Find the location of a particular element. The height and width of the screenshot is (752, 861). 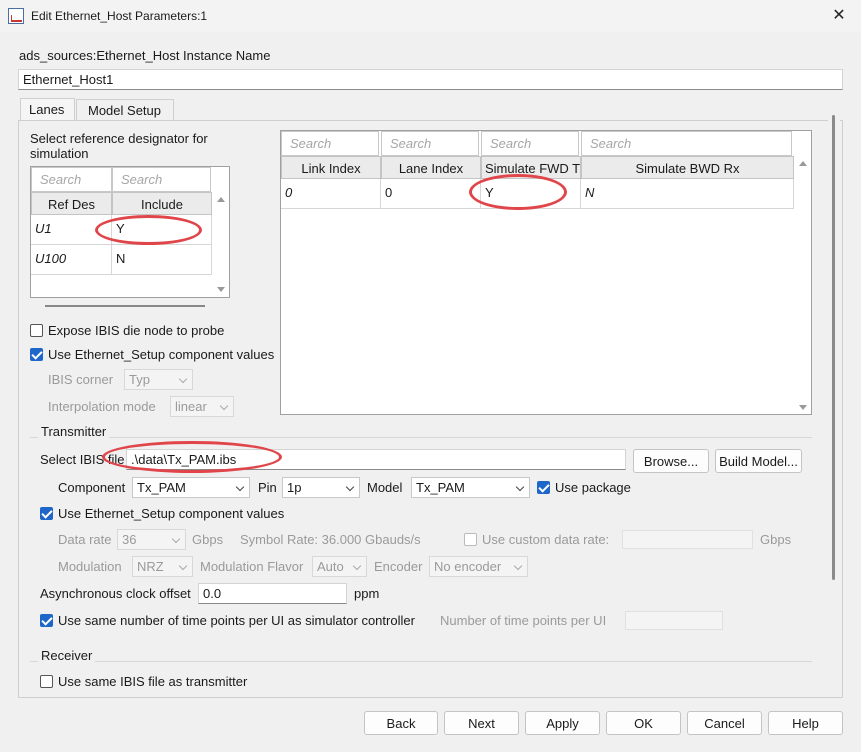

ibis-file-label: Select IBIS file is located at coordinates (82, 459).